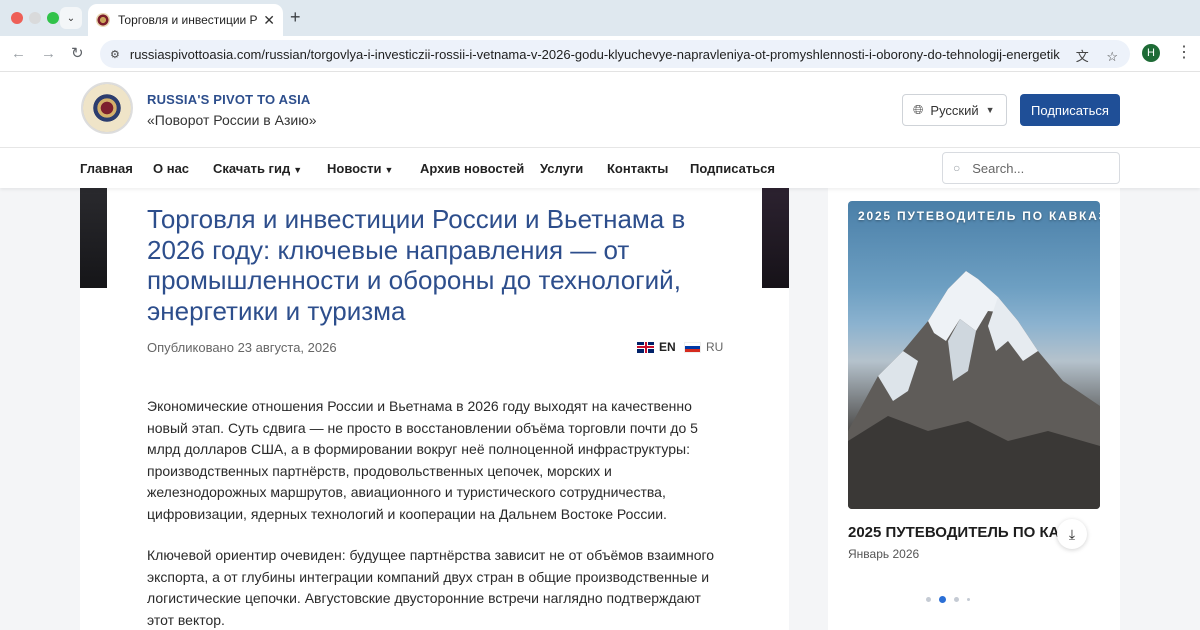  Describe the element at coordinates (952, 599) in the screenshot. I see `carousel-dots` at that location.